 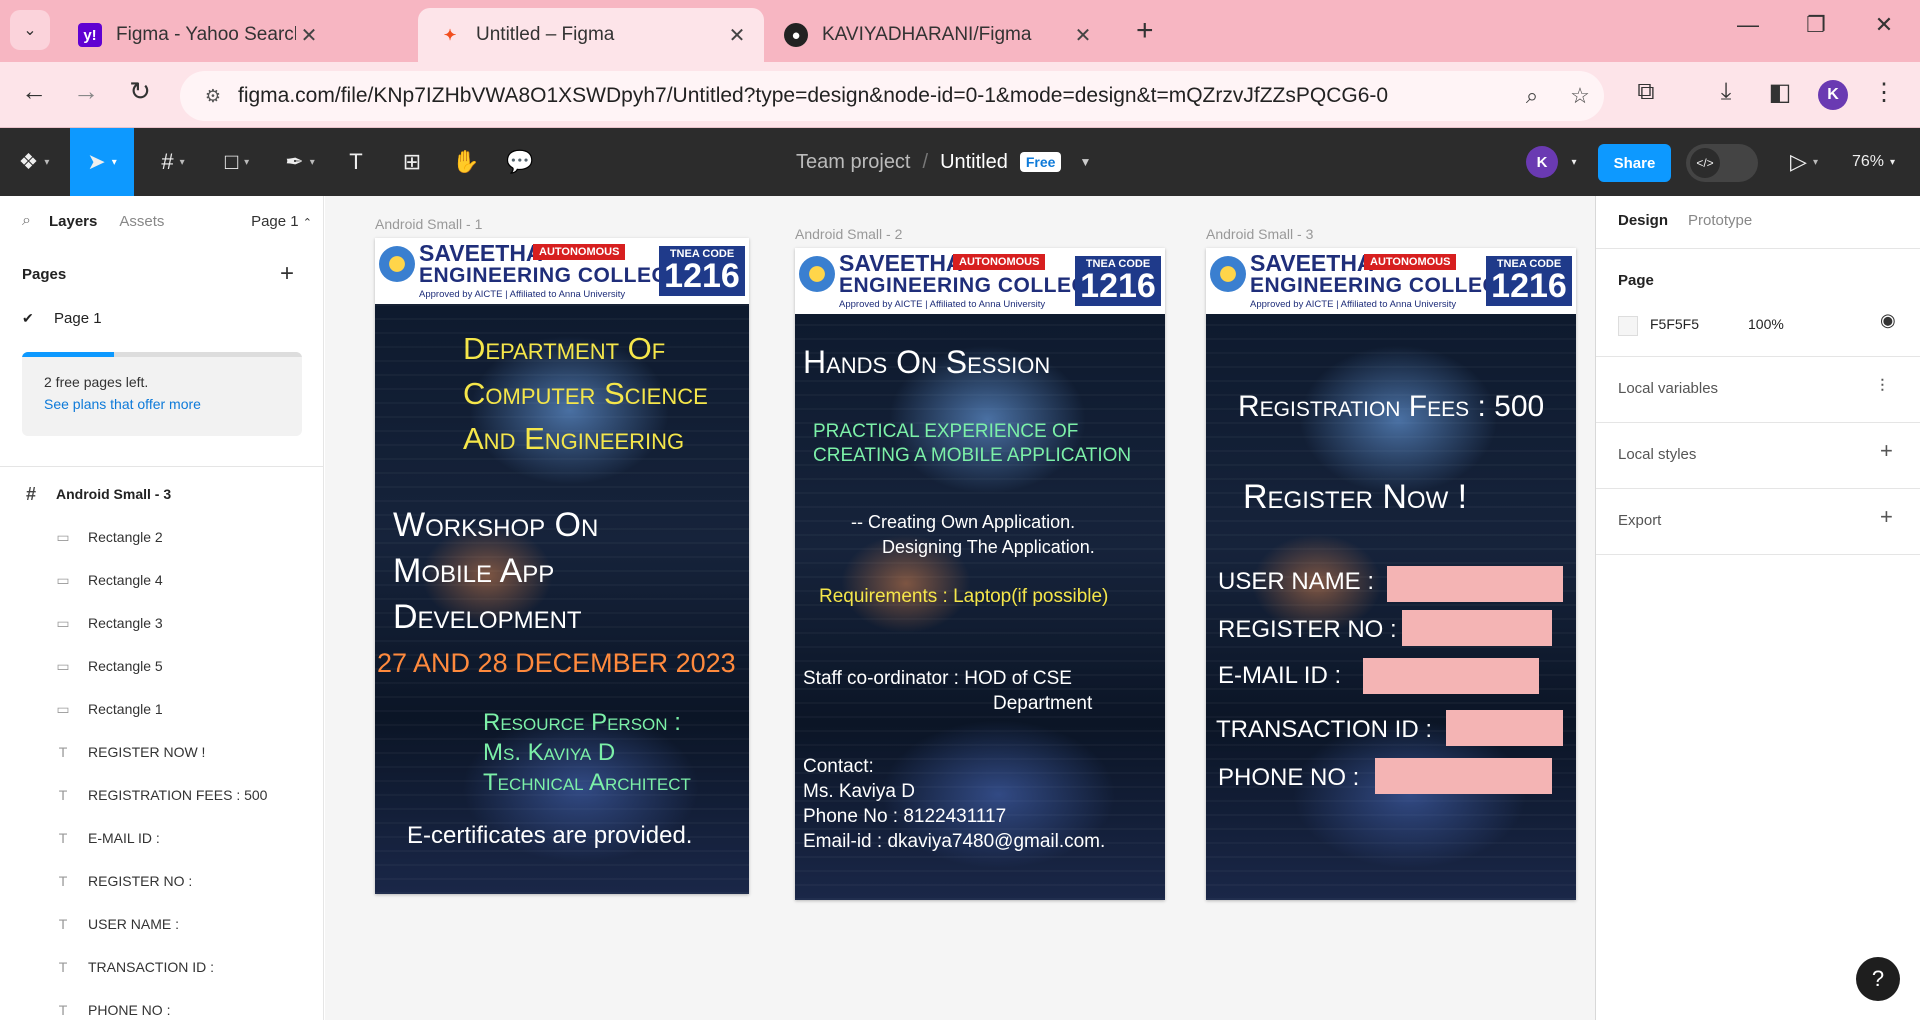 What do you see at coordinates (96, 161) in the screenshot?
I see `cursor-icon: ➤` at bounding box center [96, 161].